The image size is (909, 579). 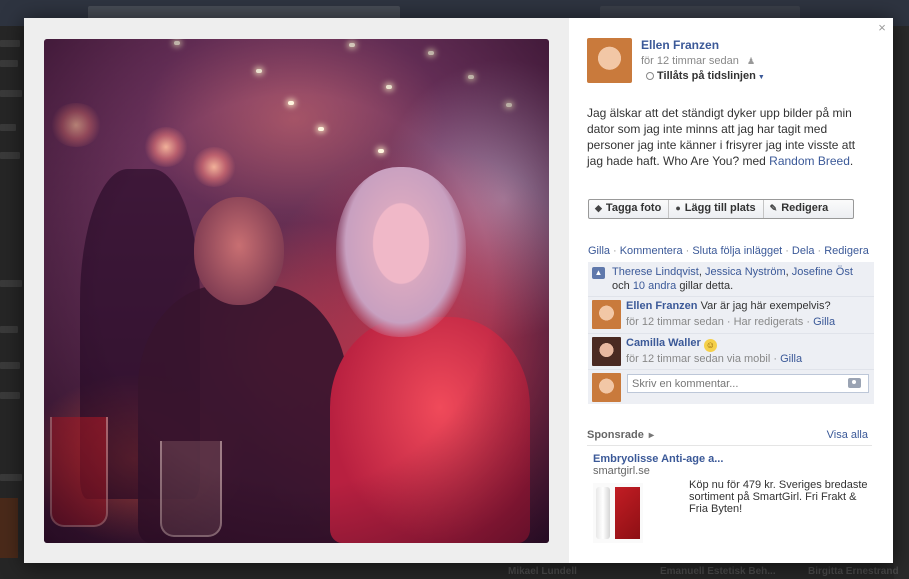 I want to click on tagged-page-link: Random Breed, so click(x=809, y=161).